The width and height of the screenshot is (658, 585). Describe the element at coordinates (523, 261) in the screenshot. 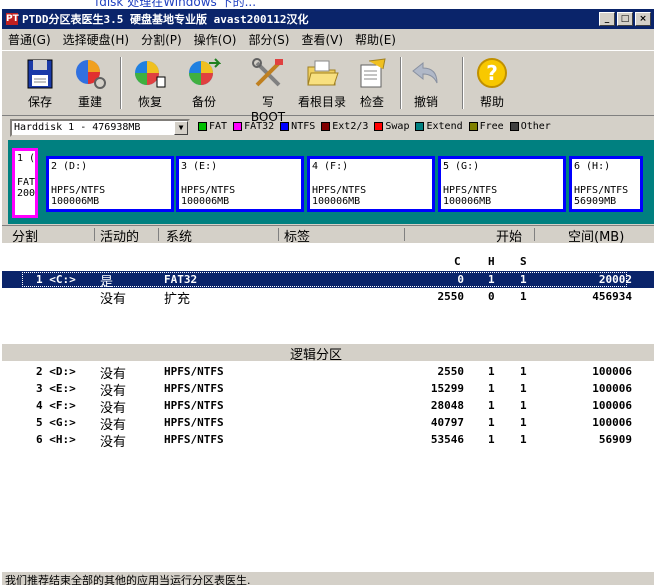

I see `subheader-s: S` at that location.